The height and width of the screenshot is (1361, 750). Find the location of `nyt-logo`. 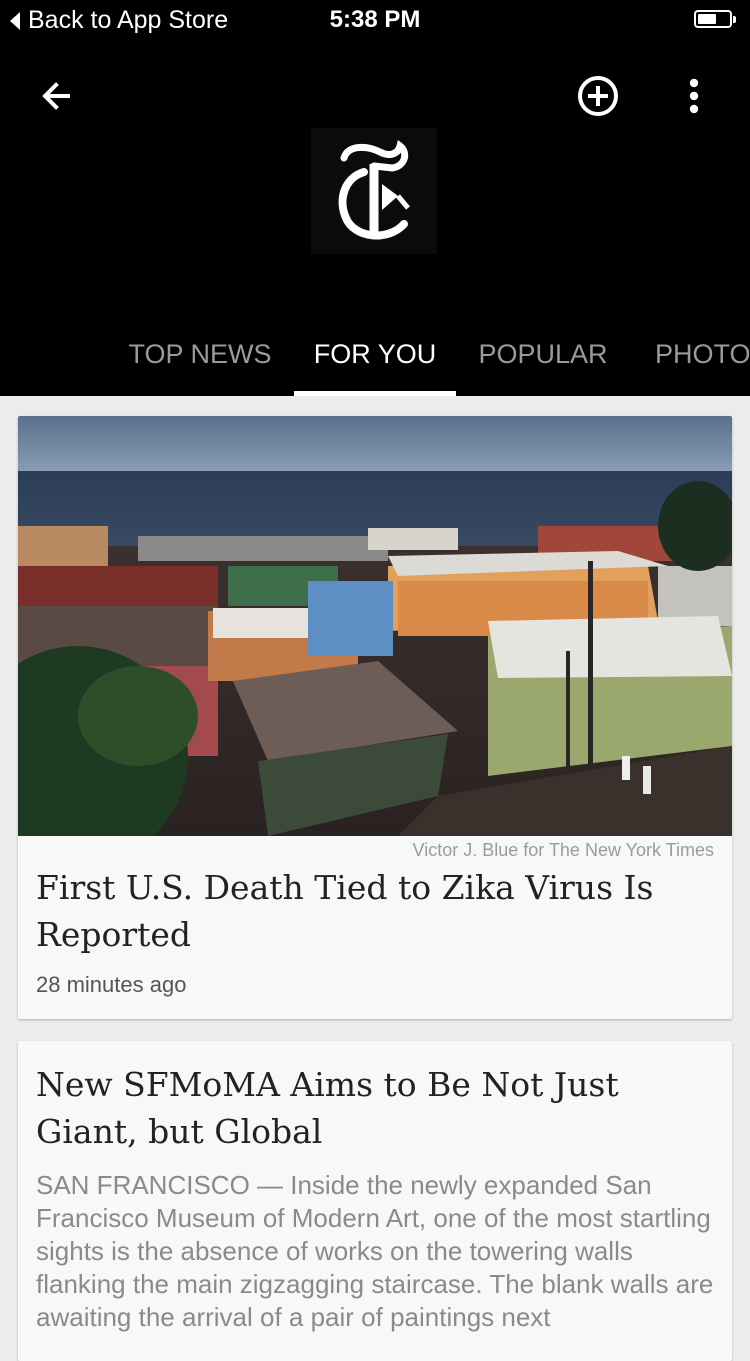

nyt-logo is located at coordinates (374, 191).